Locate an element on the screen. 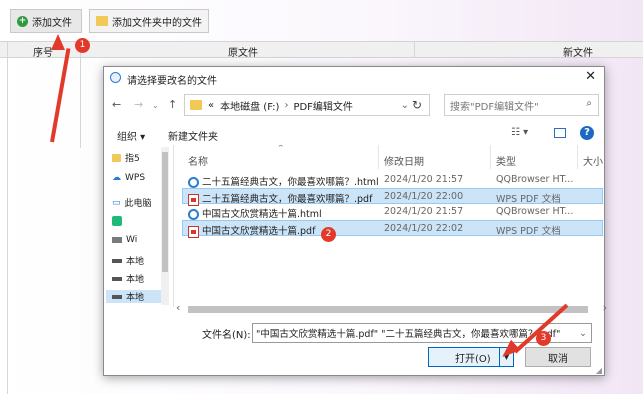 This screenshot has height=394, width=643. col-date: 修改日期 is located at coordinates (404, 160).